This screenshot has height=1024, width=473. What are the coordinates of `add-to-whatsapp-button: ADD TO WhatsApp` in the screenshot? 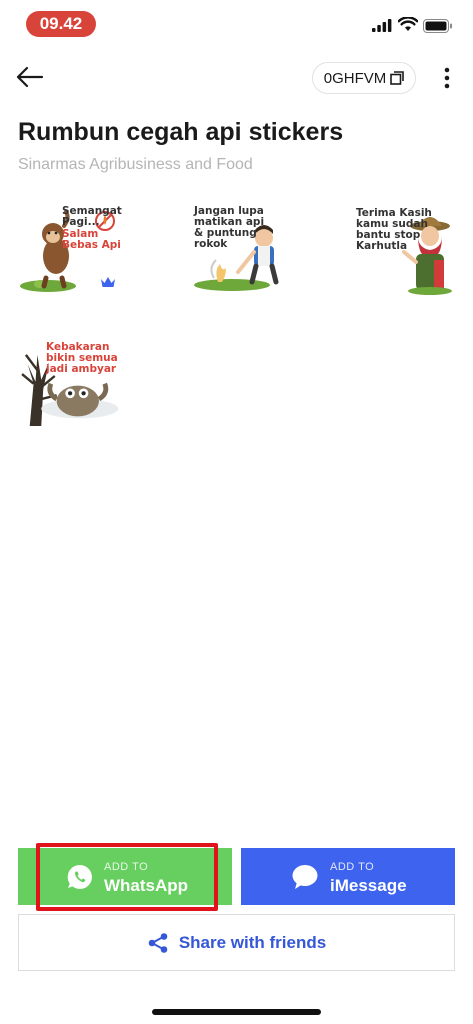 It's located at (125, 876).